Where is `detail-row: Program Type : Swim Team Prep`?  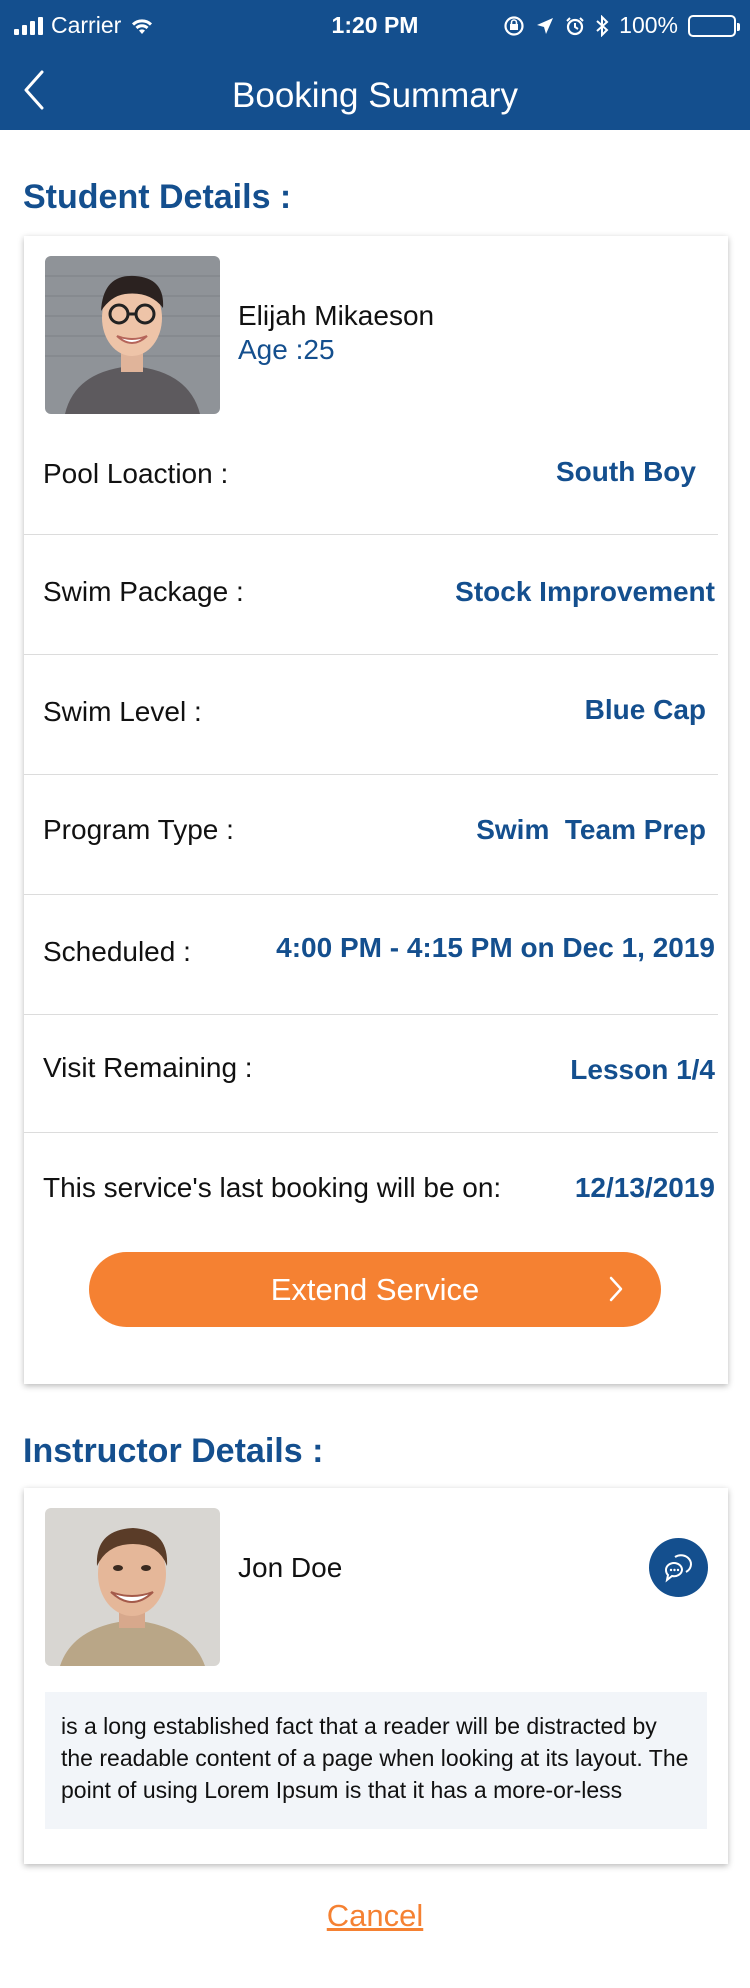 detail-row: Program Type : Swim Team Prep is located at coordinates (371, 833).